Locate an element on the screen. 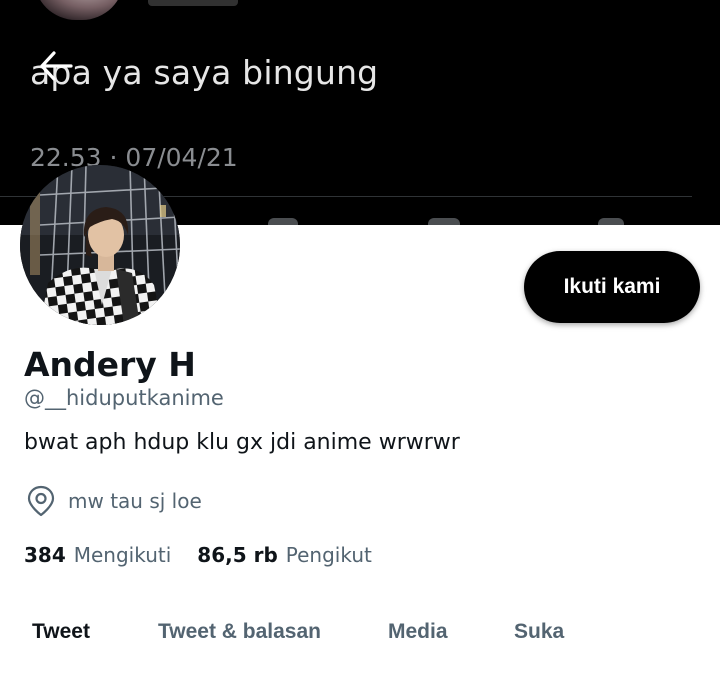  followers-stat: 86,5 rb Pengikut is located at coordinates (284, 555).